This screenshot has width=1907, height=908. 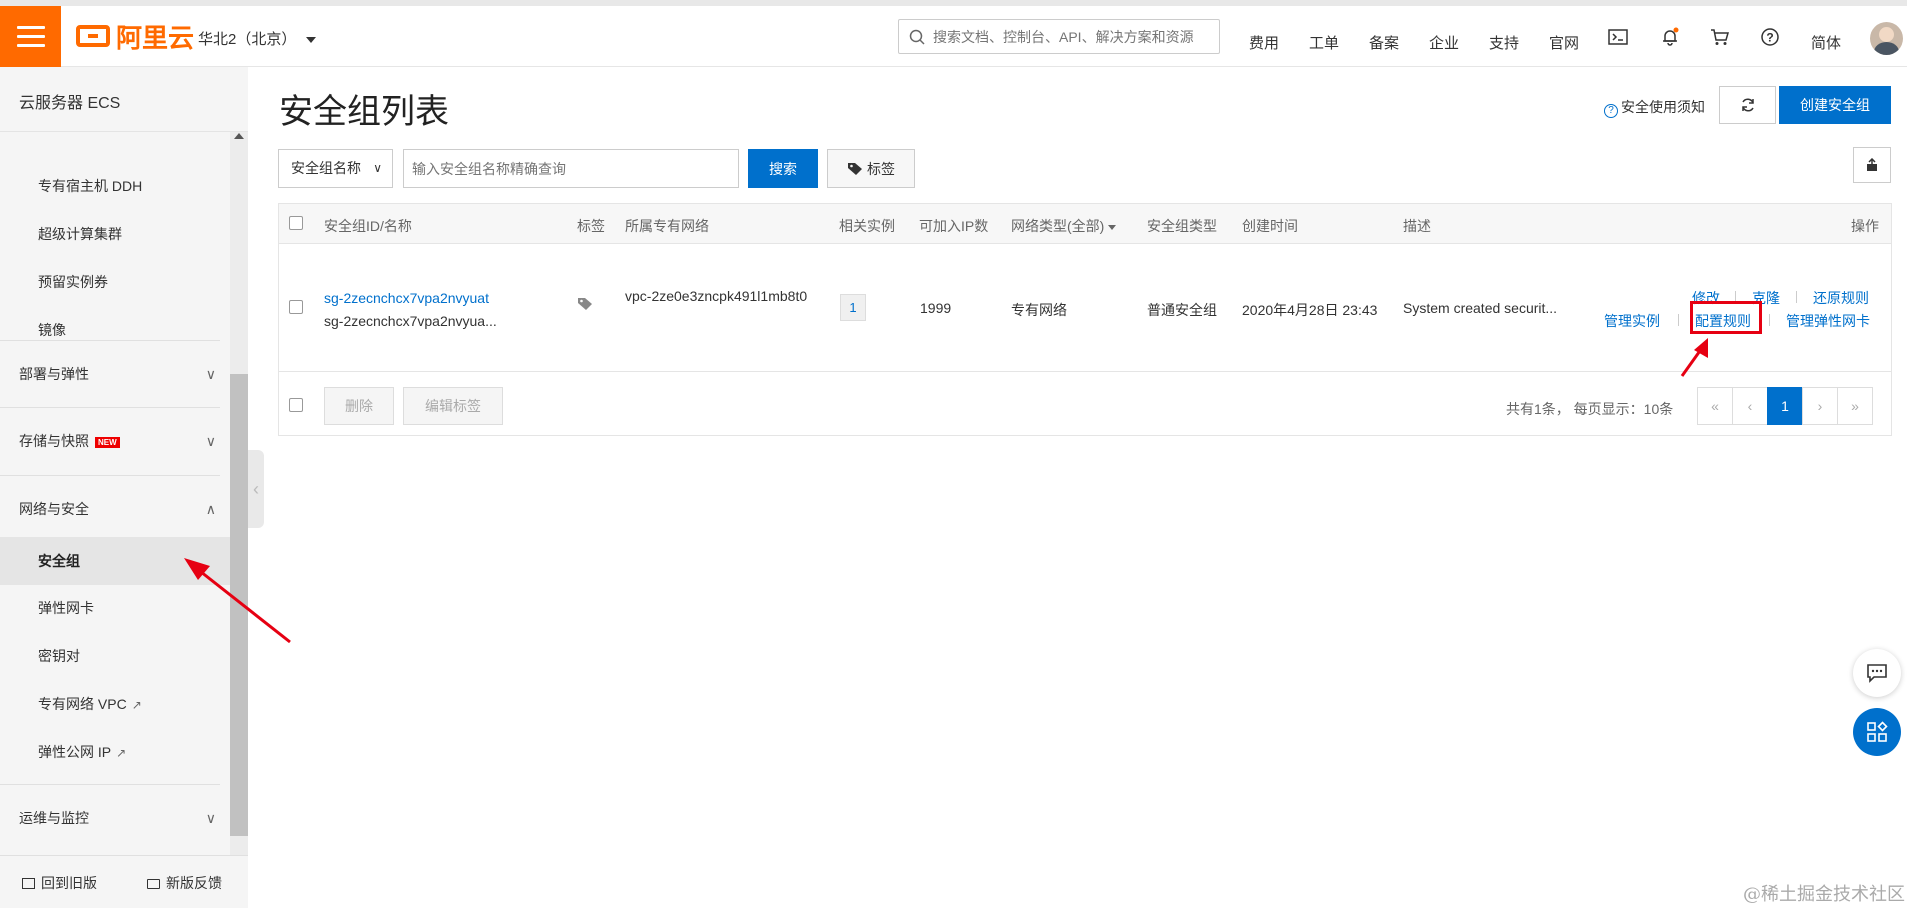 What do you see at coordinates (453, 406) in the screenshot?
I see `edit-tags-button: 编辑标签` at bounding box center [453, 406].